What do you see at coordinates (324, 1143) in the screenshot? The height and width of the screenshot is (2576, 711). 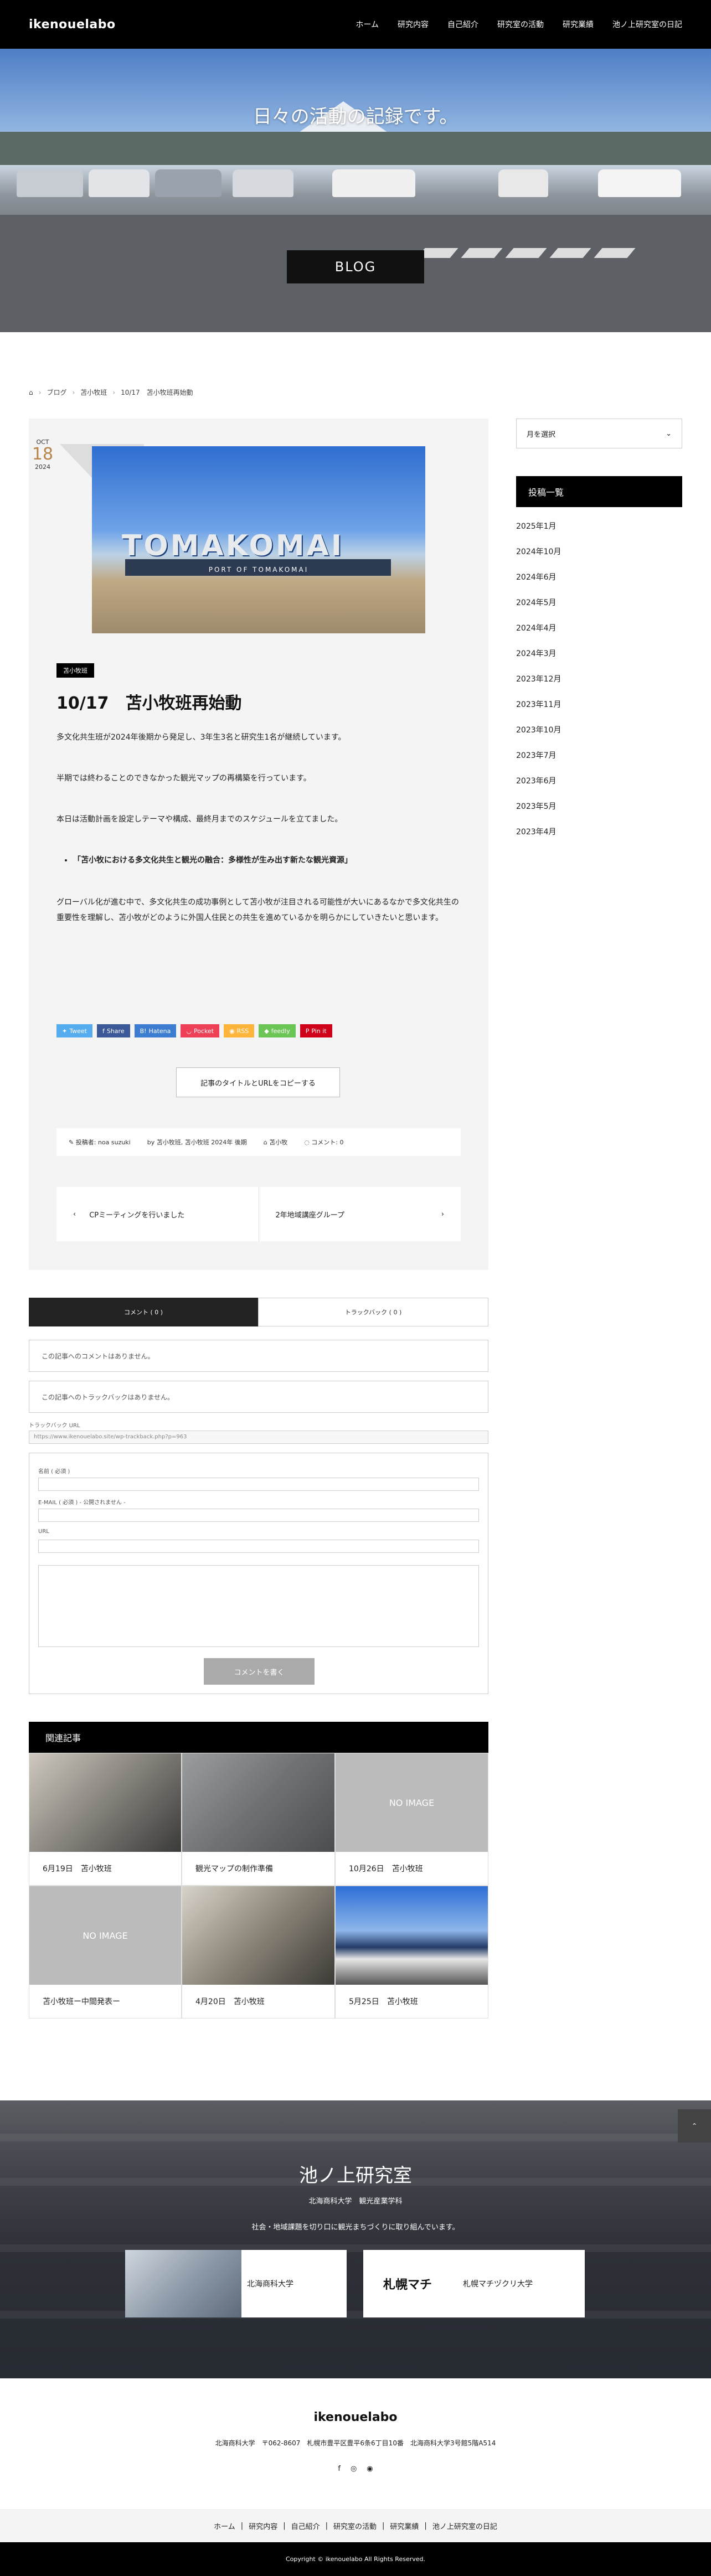 I see `post-comment-count: ◌ コメント: 0` at bounding box center [324, 1143].